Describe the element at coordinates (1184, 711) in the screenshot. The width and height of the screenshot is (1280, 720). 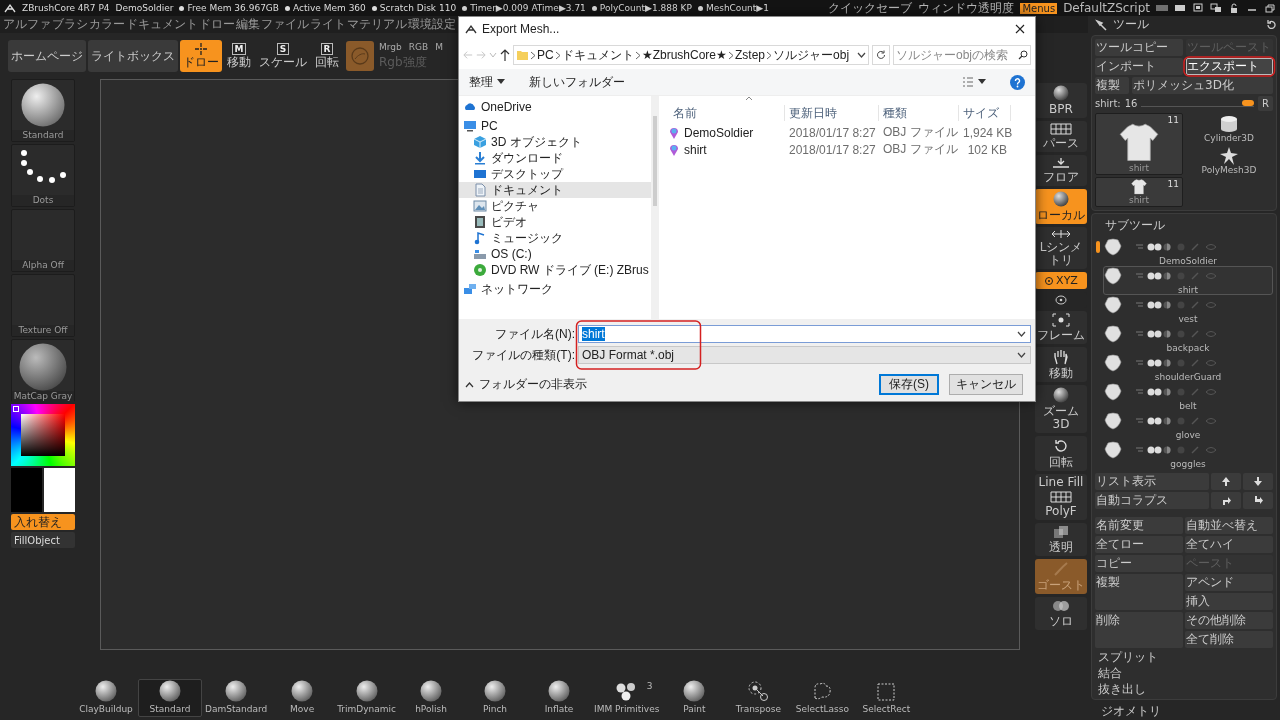
I see `section-header: ジオメトリ` at that location.